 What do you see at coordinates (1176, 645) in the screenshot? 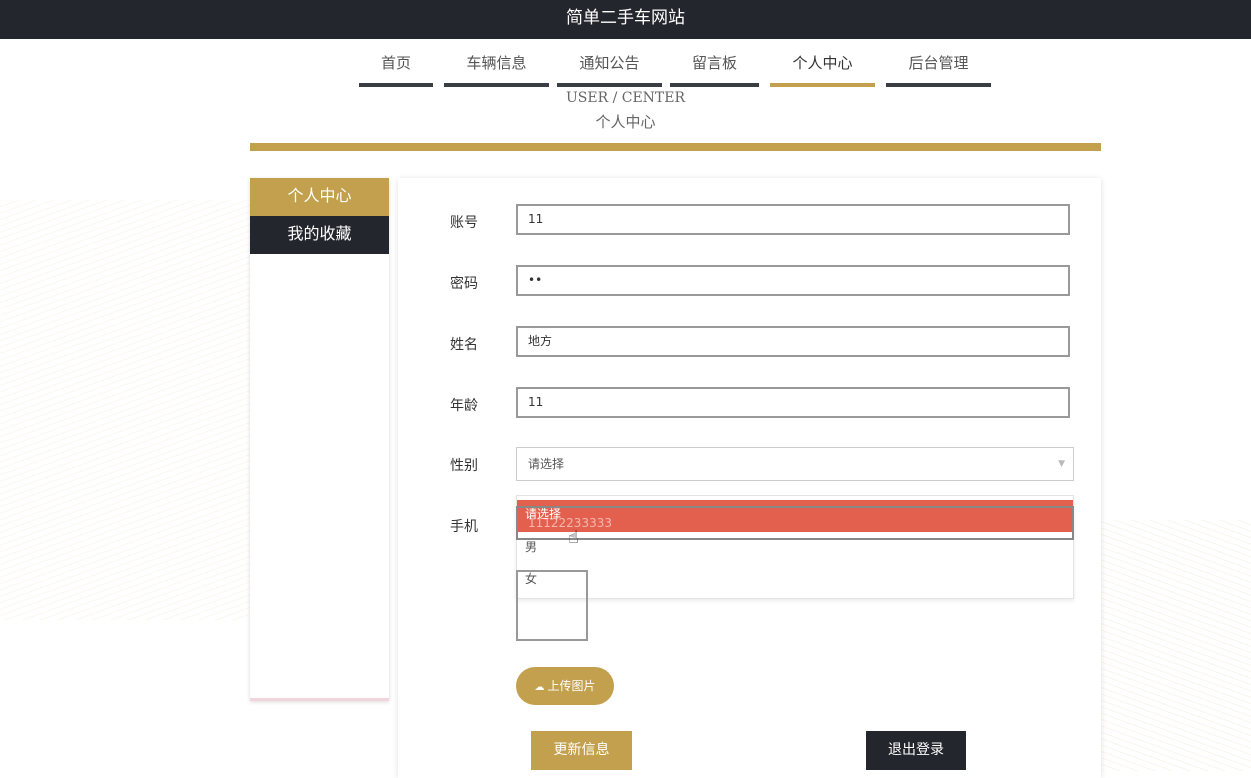
I see `background-decoration-right` at bounding box center [1176, 645].